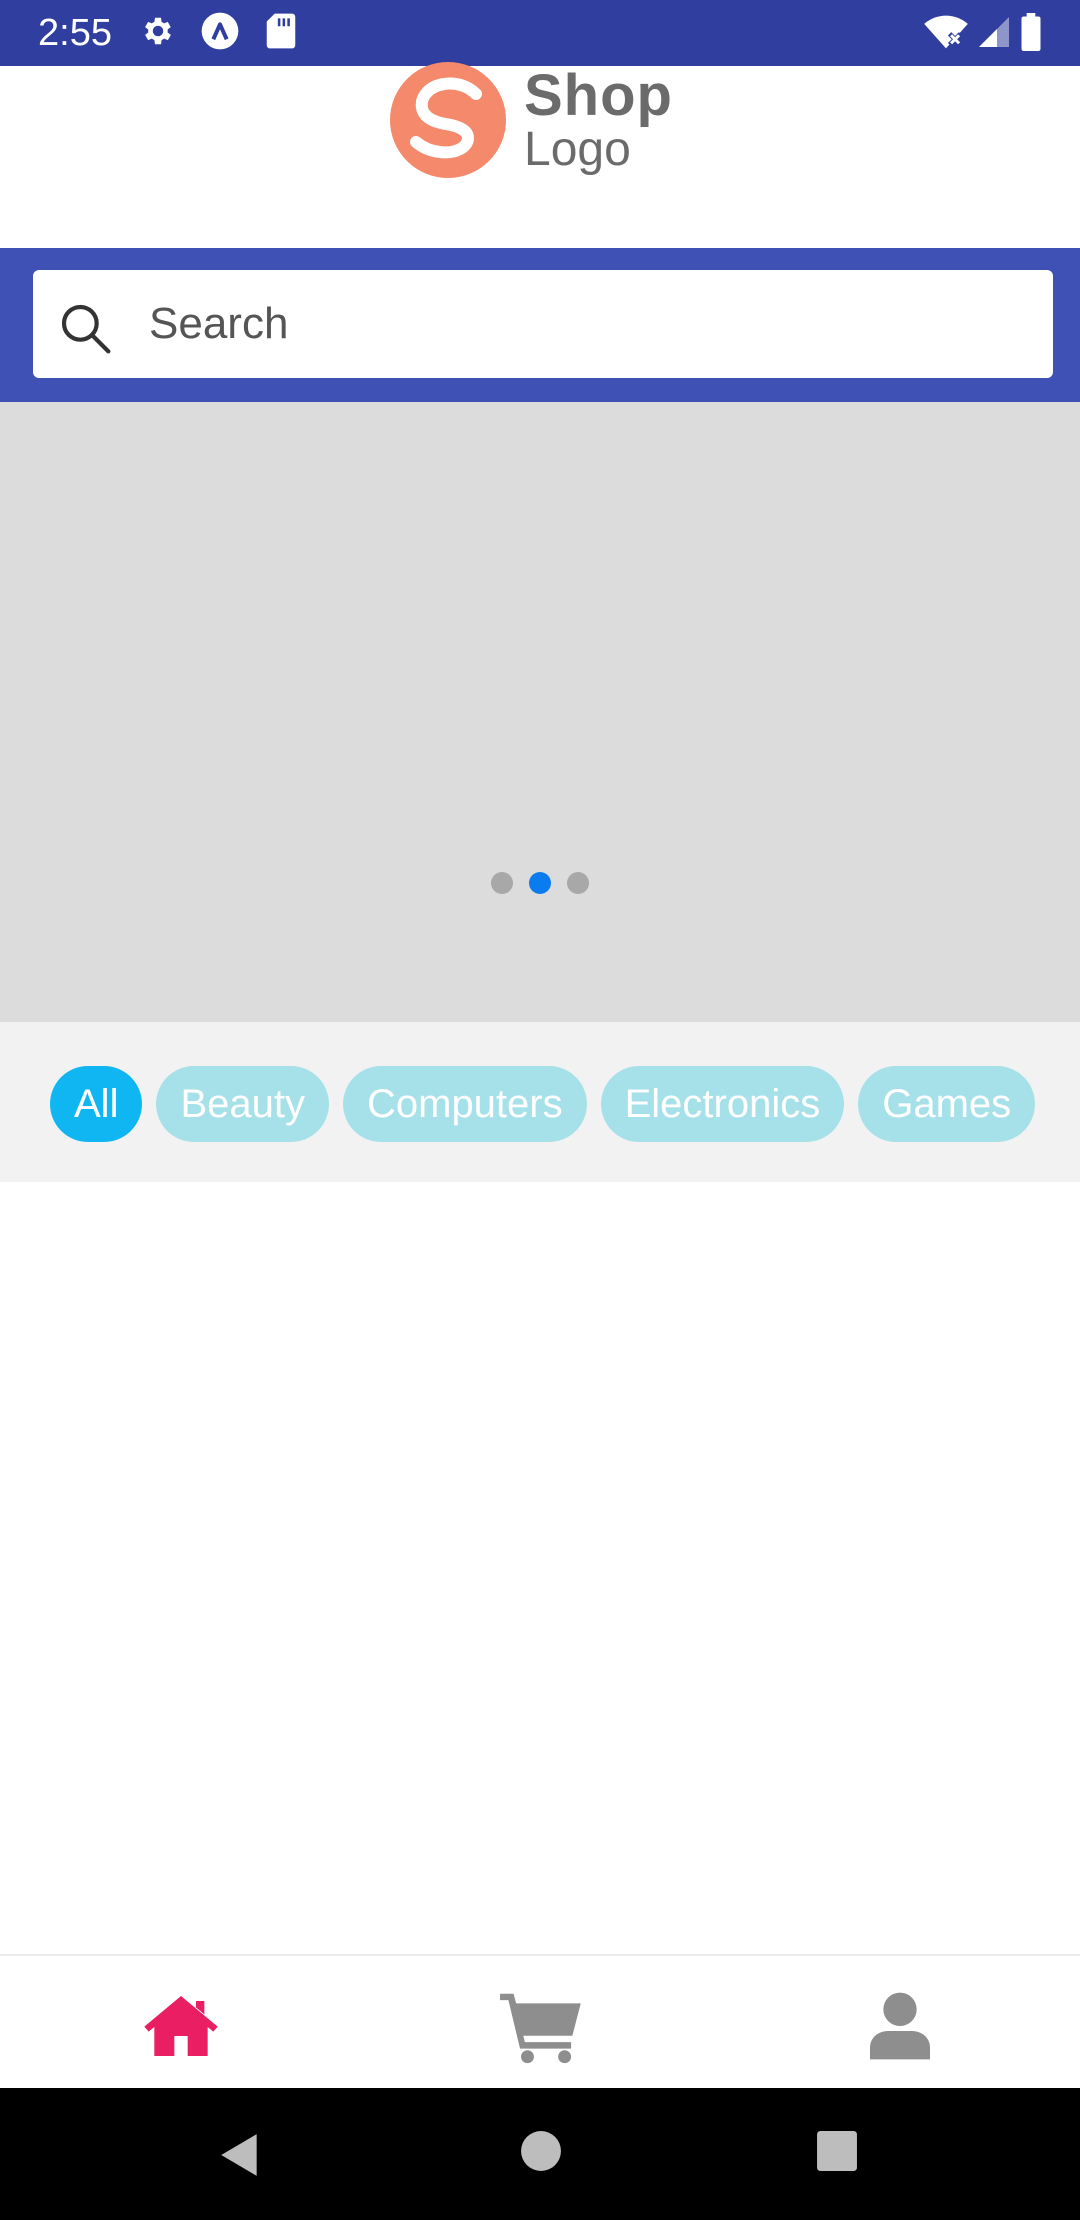 The image size is (1080, 2220). What do you see at coordinates (85, 328) in the screenshot?
I see `search-icon` at bounding box center [85, 328].